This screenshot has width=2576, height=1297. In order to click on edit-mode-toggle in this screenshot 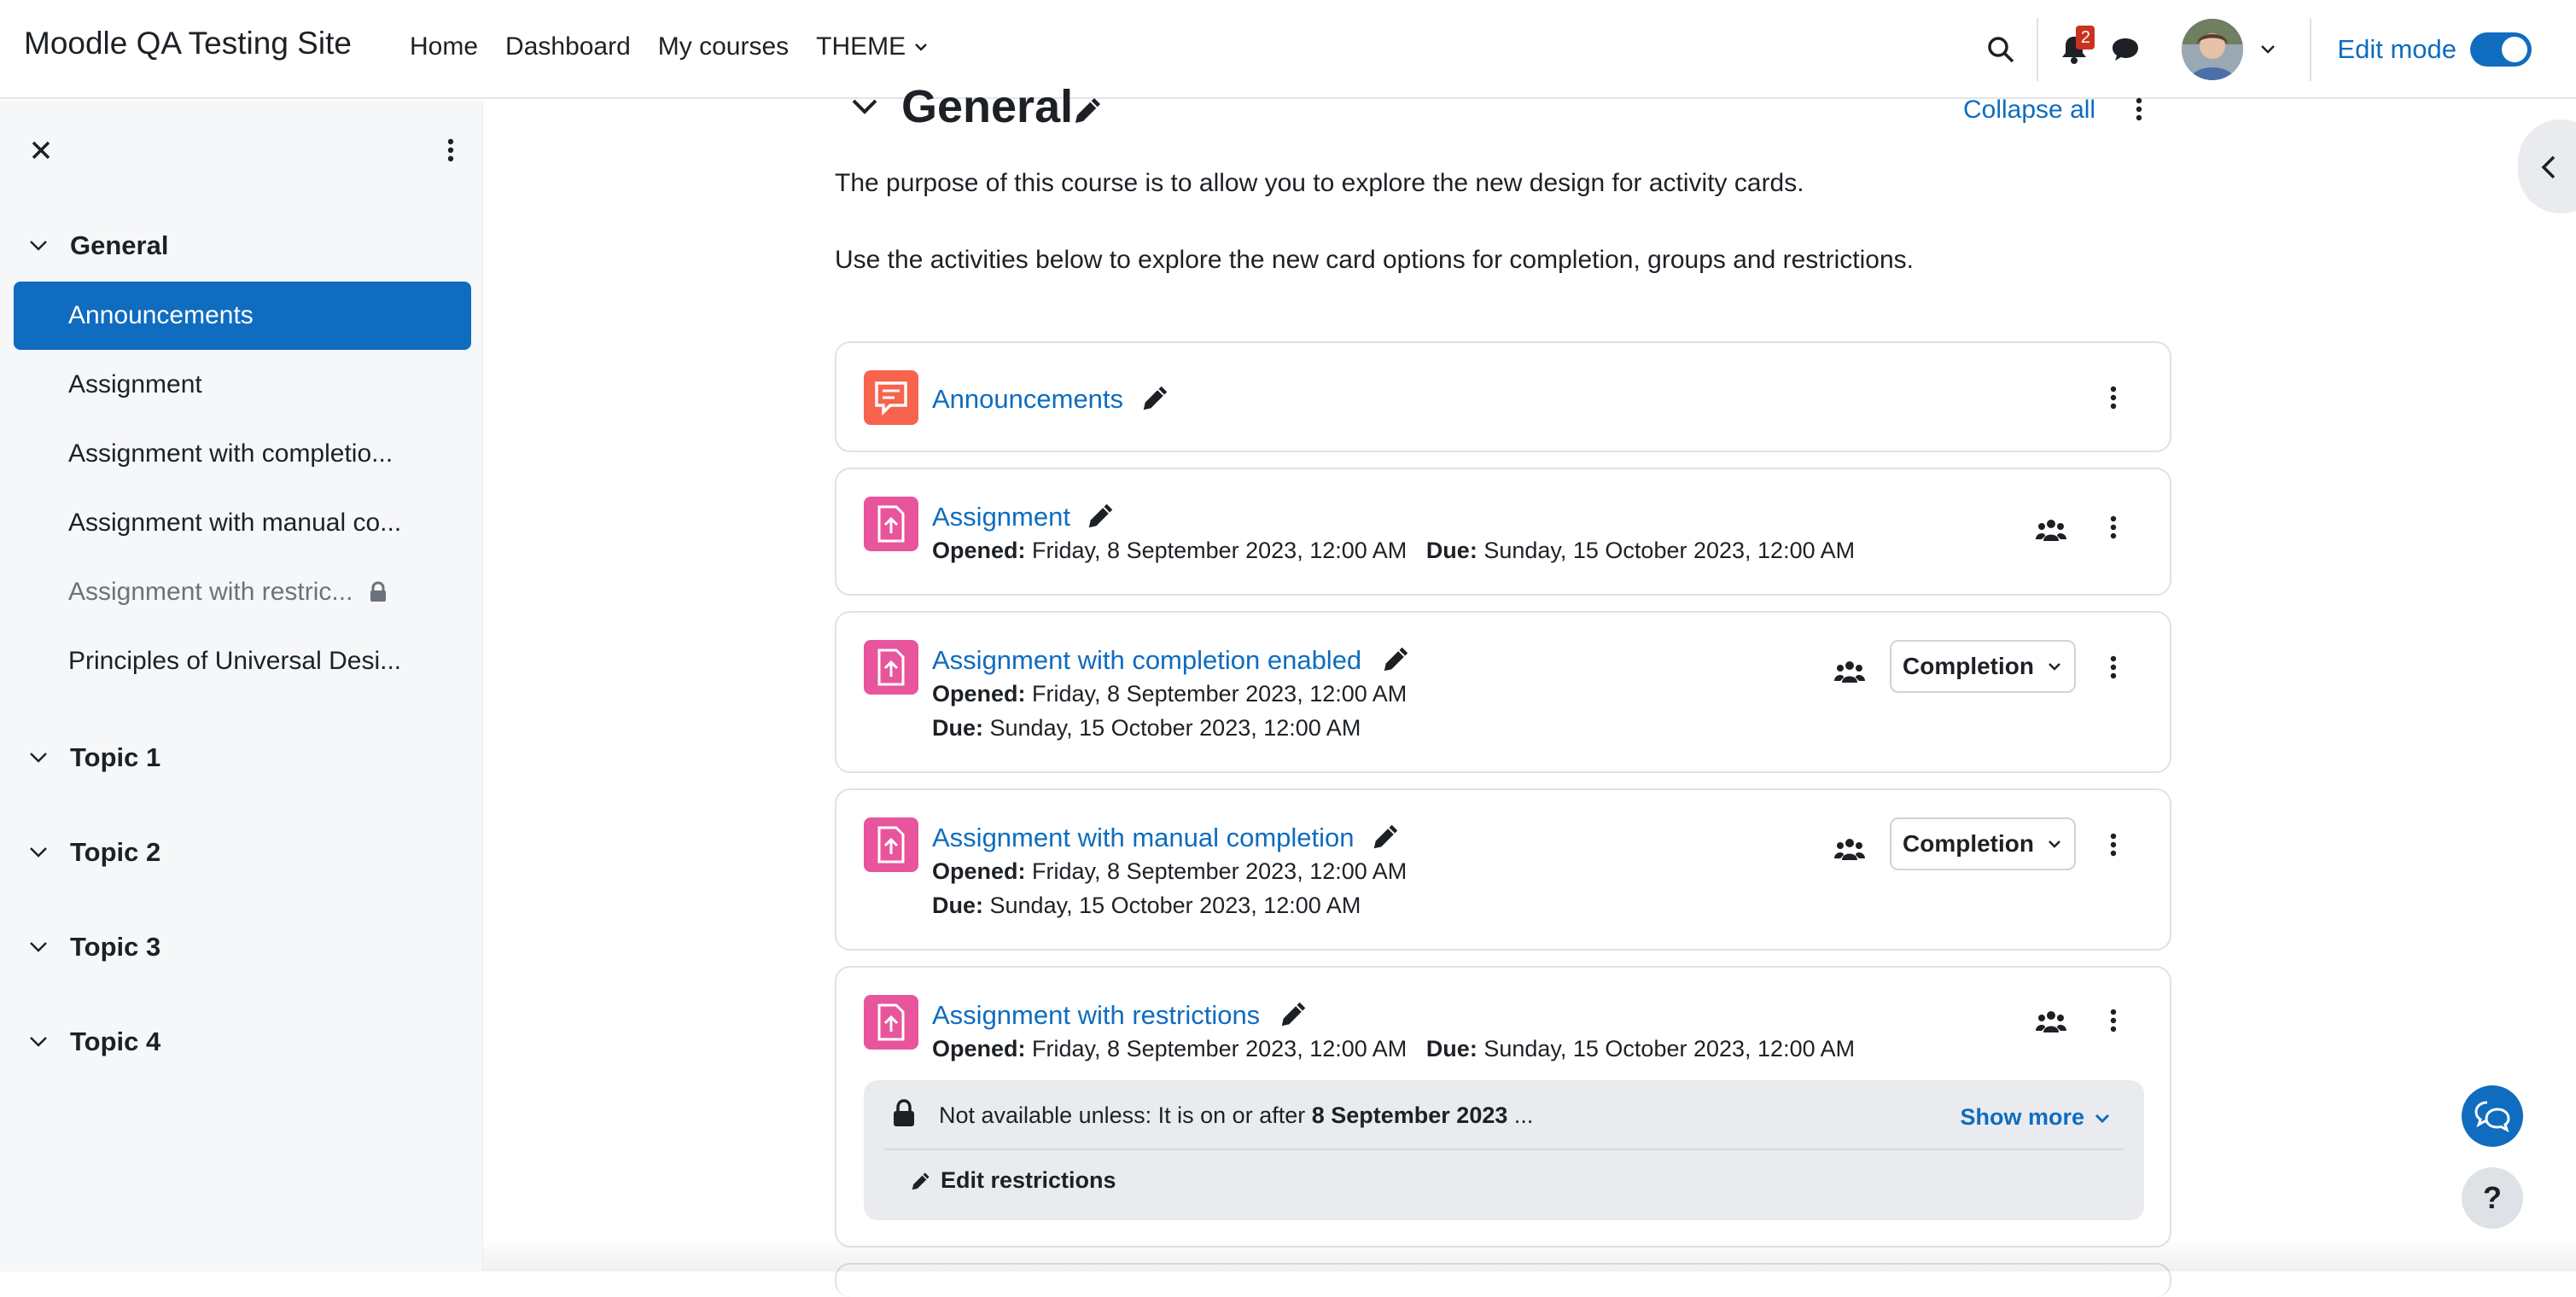, I will do `click(2501, 49)`.